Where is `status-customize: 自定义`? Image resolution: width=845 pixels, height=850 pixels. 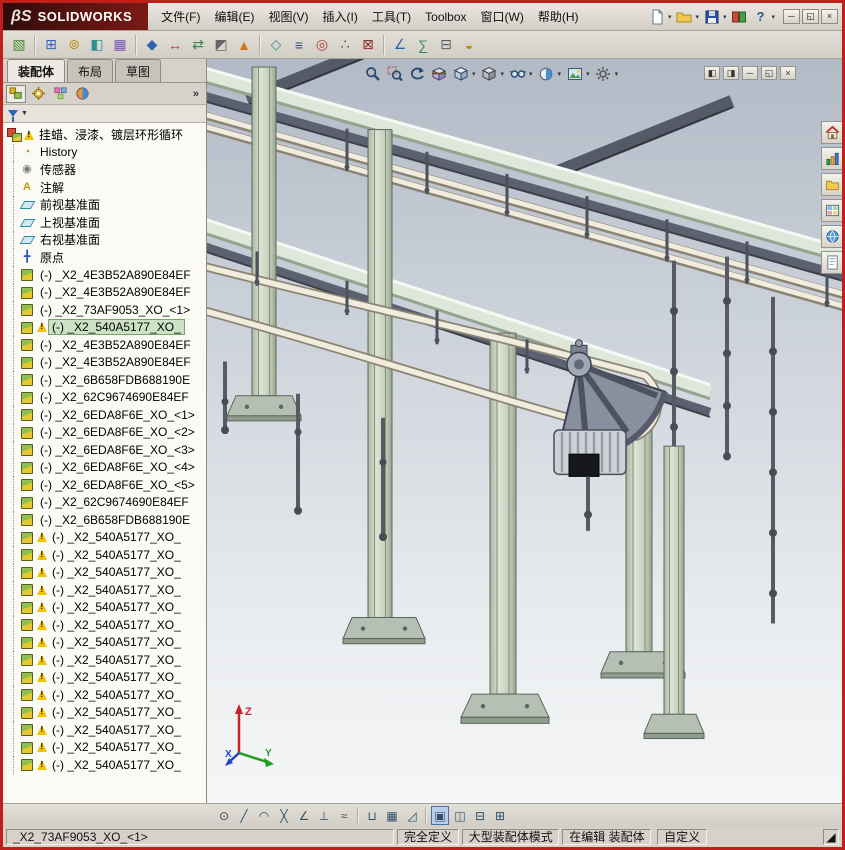 status-customize: 自定义 is located at coordinates (682, 837).